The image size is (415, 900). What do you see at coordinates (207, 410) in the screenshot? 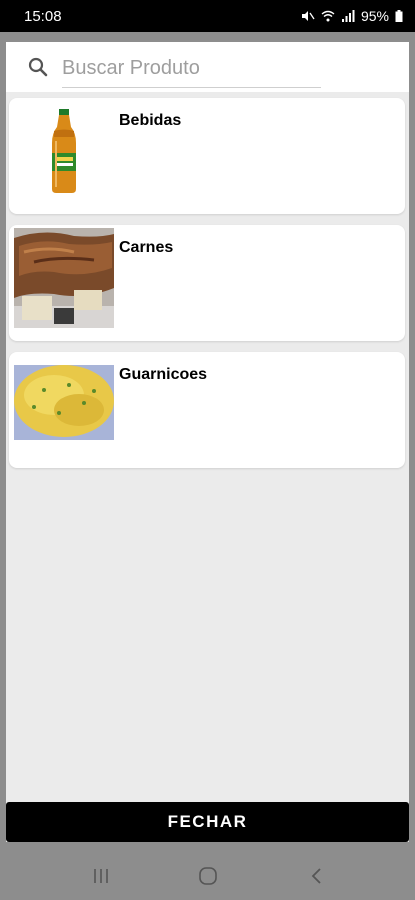
I see `category-card-guarnicoes: Guarnicoes` at bounding box center [207, 410].